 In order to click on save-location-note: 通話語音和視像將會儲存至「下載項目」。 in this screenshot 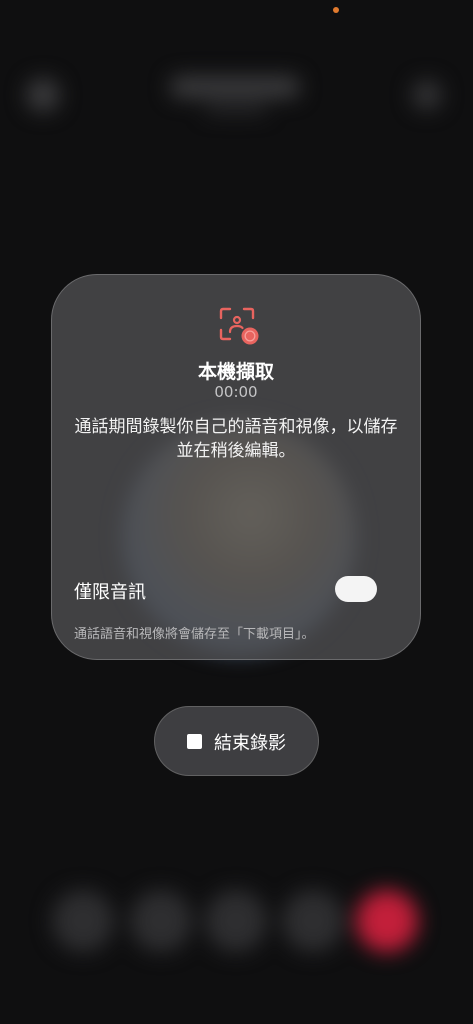, I will do `click(194, 634)`.